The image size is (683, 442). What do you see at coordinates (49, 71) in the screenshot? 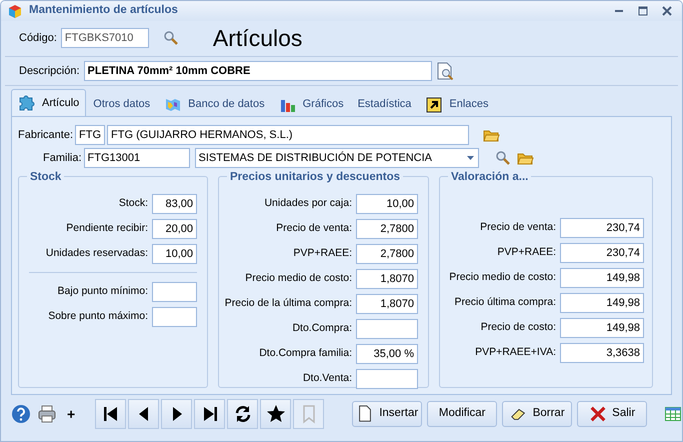
I see `field-label: Descripción:` at bounding box center [49, 71].